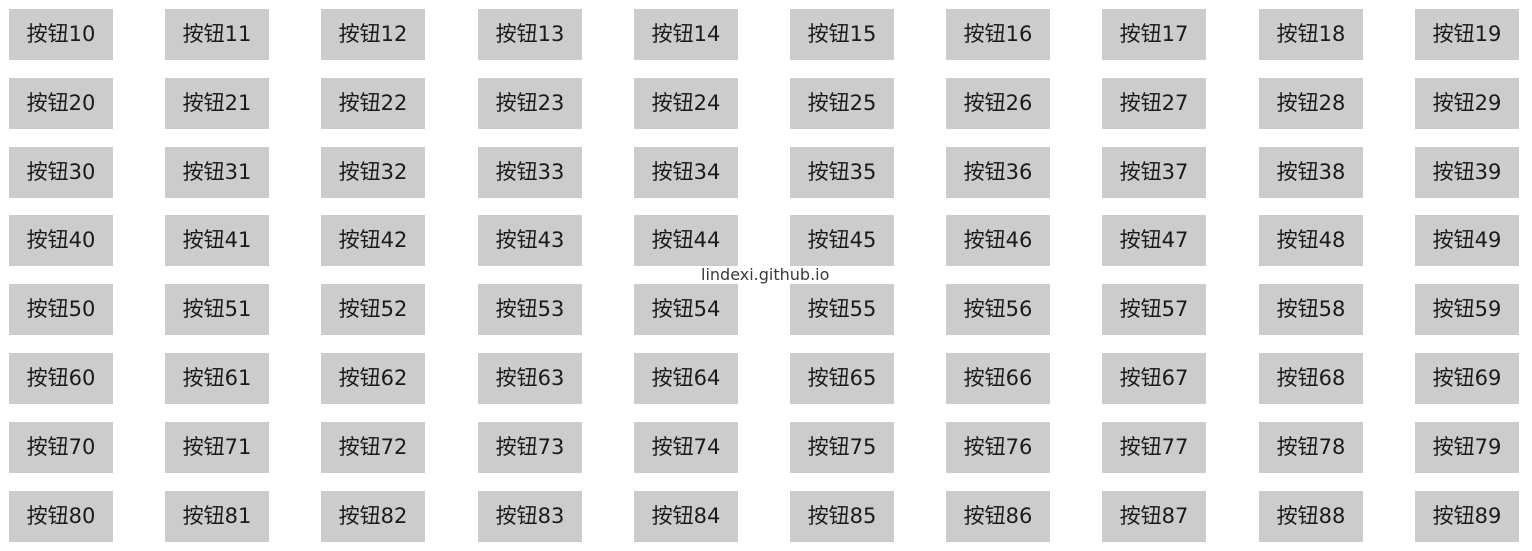 The height and width of the screenshot is (551, 1532). Describe the element at coordinates (61, 240) in the screenshot. I see `grid-button: 按钮40` at that location.